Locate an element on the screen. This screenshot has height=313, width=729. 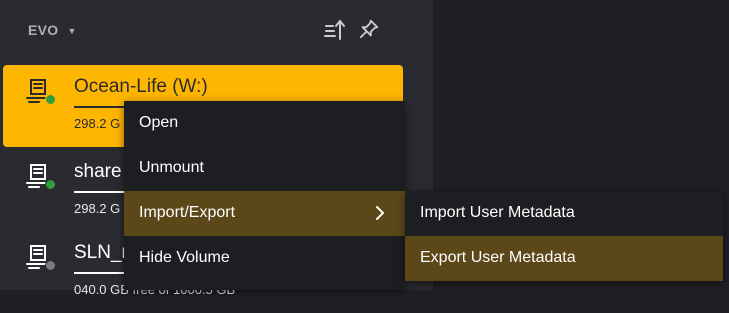
chevron-right-icon is located at coordinates (380, 215).